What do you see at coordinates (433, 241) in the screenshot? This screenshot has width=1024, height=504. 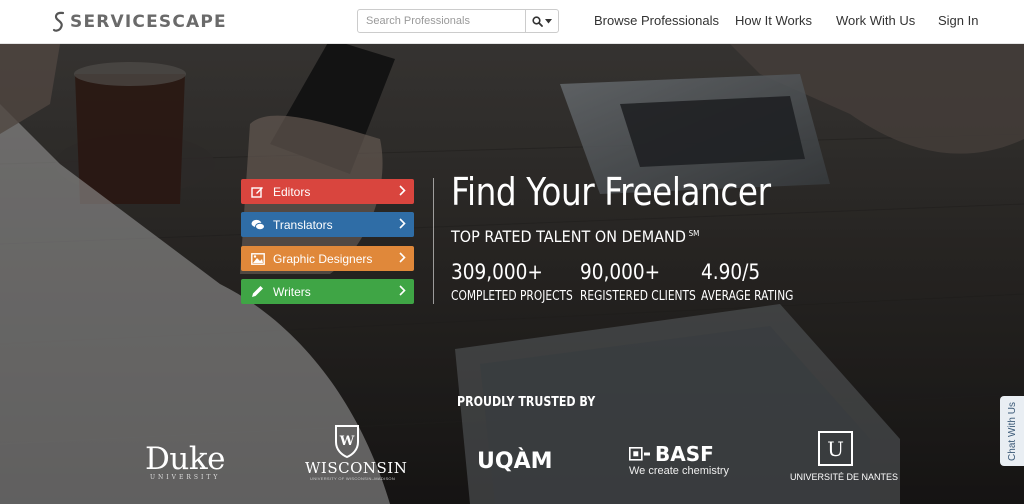 I see `vertical-divider` at bounding box center [433, 241].